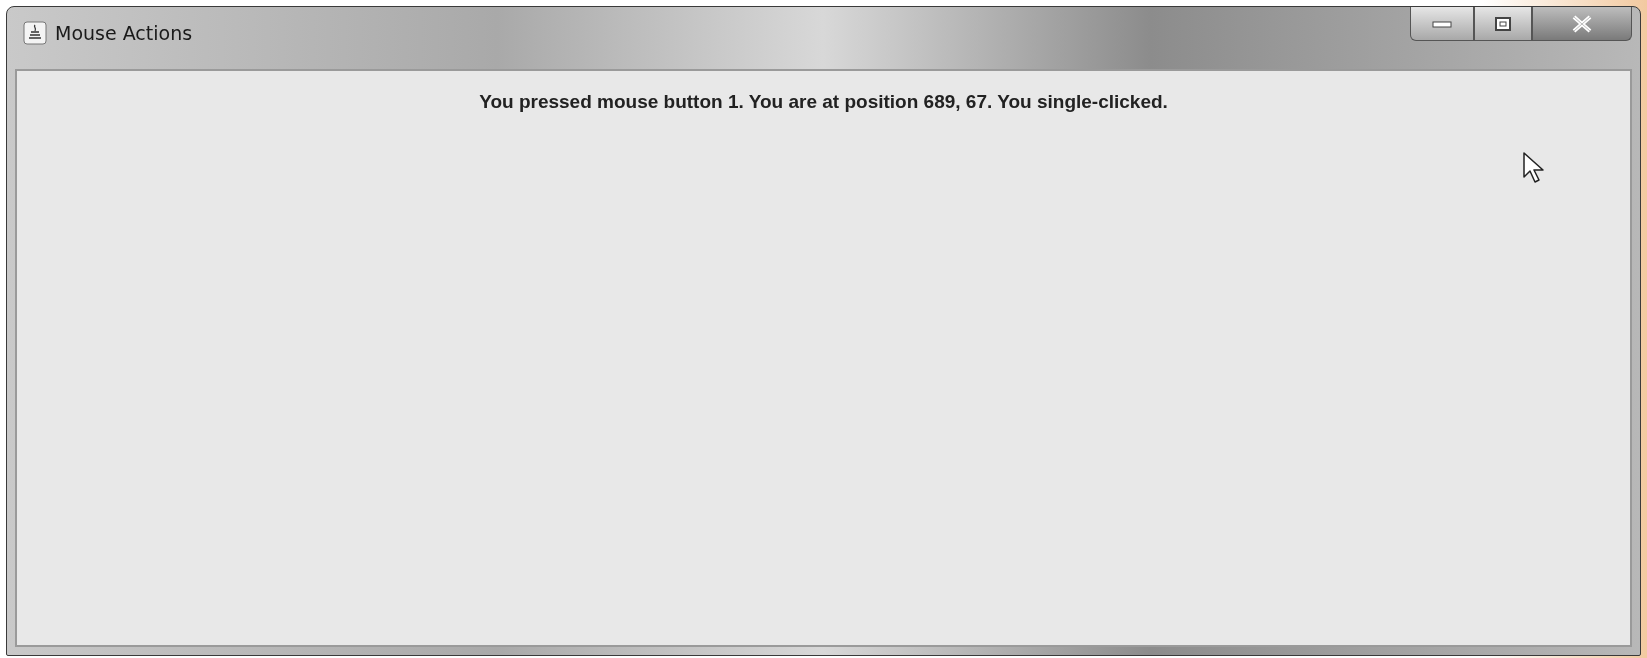 The image size is (1647, 658). I want to click on minimize-button, so click(1442, 24).